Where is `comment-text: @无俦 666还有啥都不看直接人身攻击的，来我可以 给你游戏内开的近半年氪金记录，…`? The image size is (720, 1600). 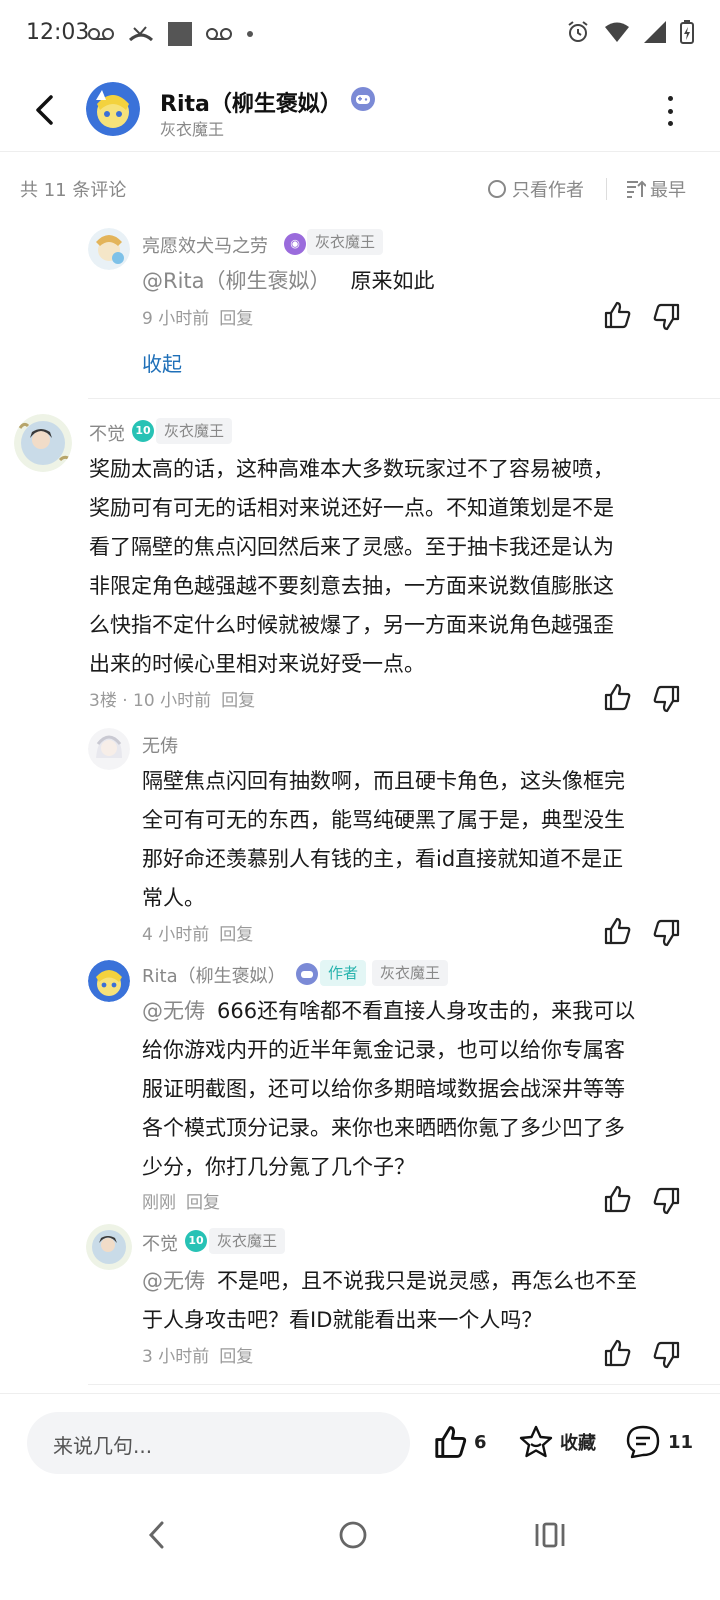 comment-text: @无俦 666还有啥都不看直接人身攻击的，来我可以 给你游戏内开的近半年氪金记录，… is located at coordinates (422, 1089).